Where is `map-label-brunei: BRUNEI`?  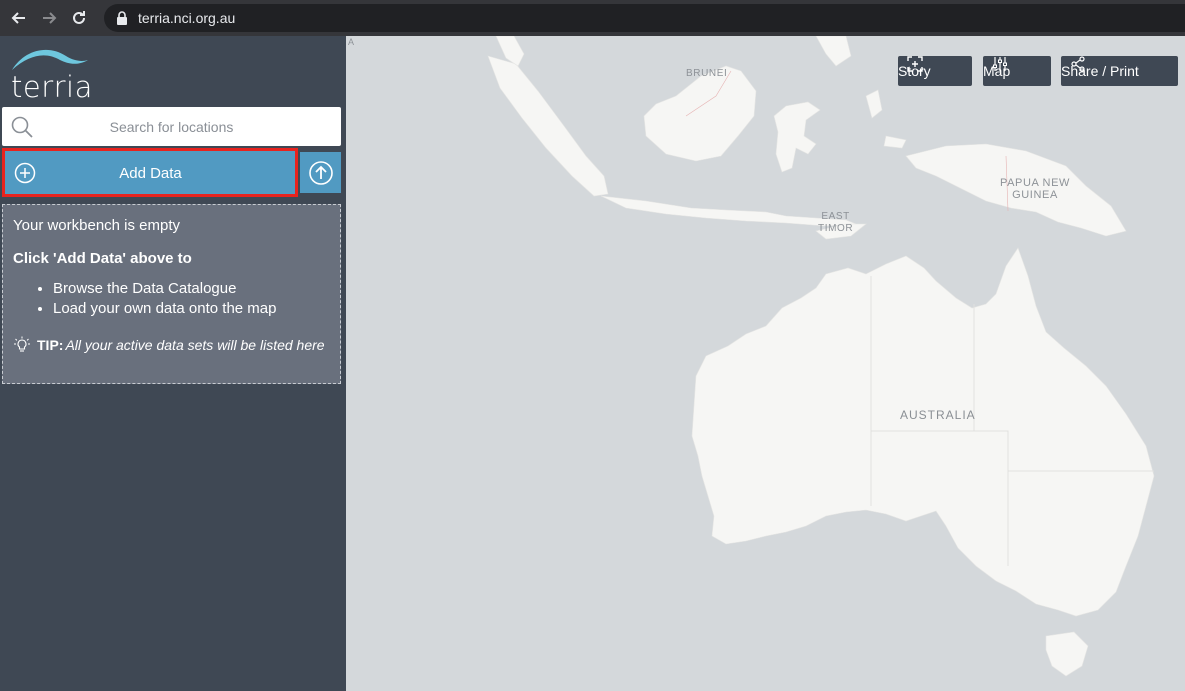
map-label-brunei: BRUNEI is located at coordinates (707, 73).